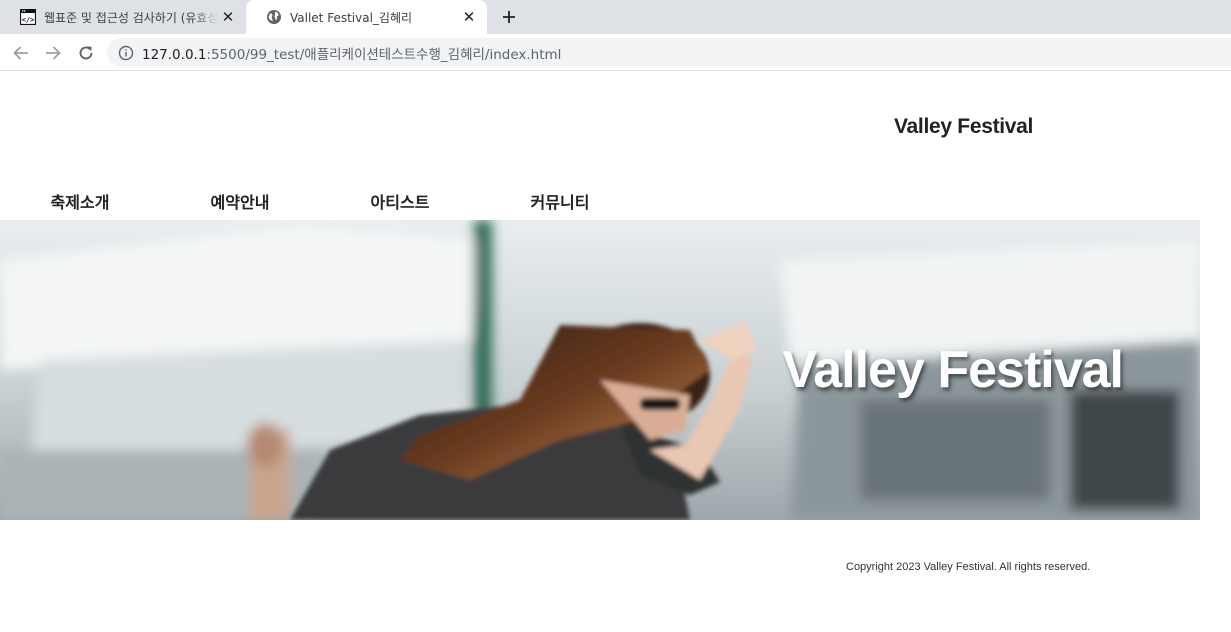 This screenshot has height=632, width=1231. I want to click on site-logo: Valley Festival, so click(963, 127).